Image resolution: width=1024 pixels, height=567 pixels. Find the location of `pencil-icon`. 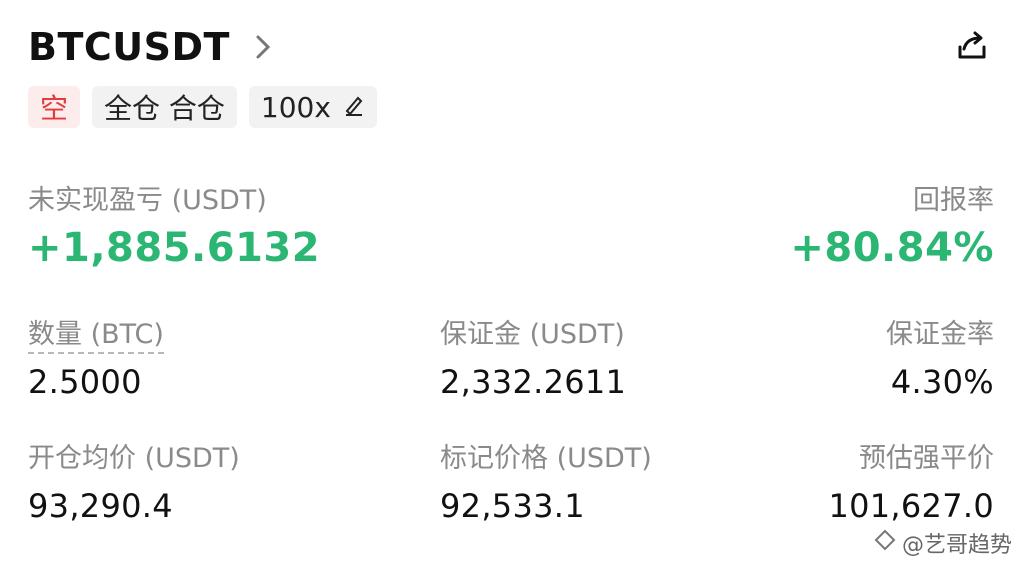

pencil-icon is located at coordinates (354, 107).